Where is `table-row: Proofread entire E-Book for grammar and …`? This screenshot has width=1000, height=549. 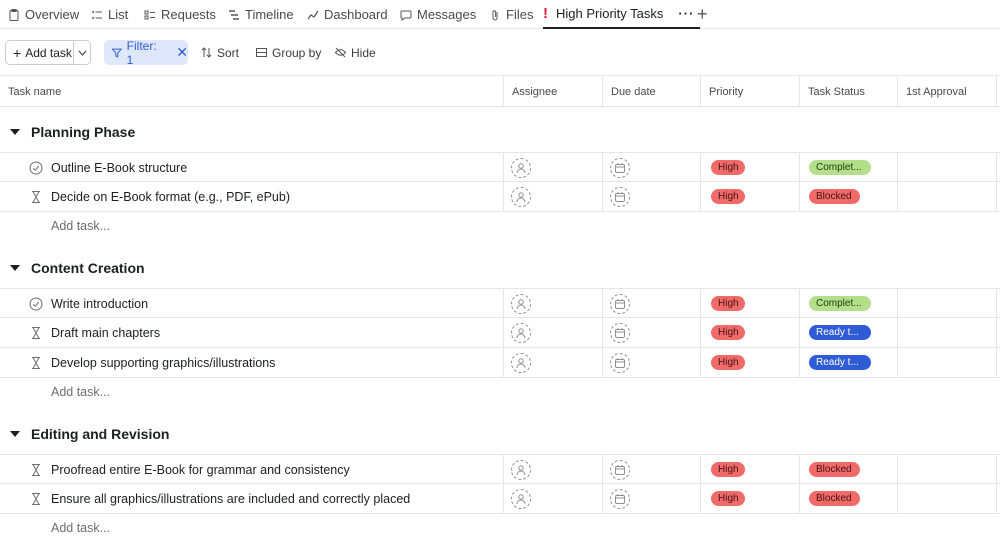 table-row: Proofread entire E-Book for grammar and … is located at coordinates (500, 469).